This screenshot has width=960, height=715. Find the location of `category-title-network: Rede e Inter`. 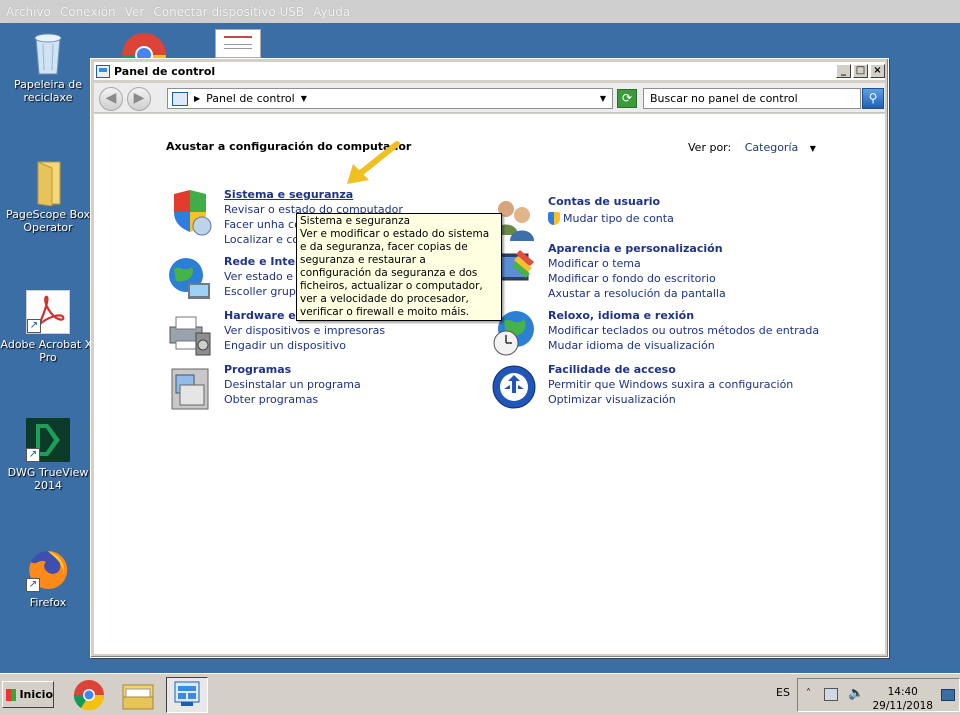

category-title-network: Rede e Inter is located at coordinates (262, 261).